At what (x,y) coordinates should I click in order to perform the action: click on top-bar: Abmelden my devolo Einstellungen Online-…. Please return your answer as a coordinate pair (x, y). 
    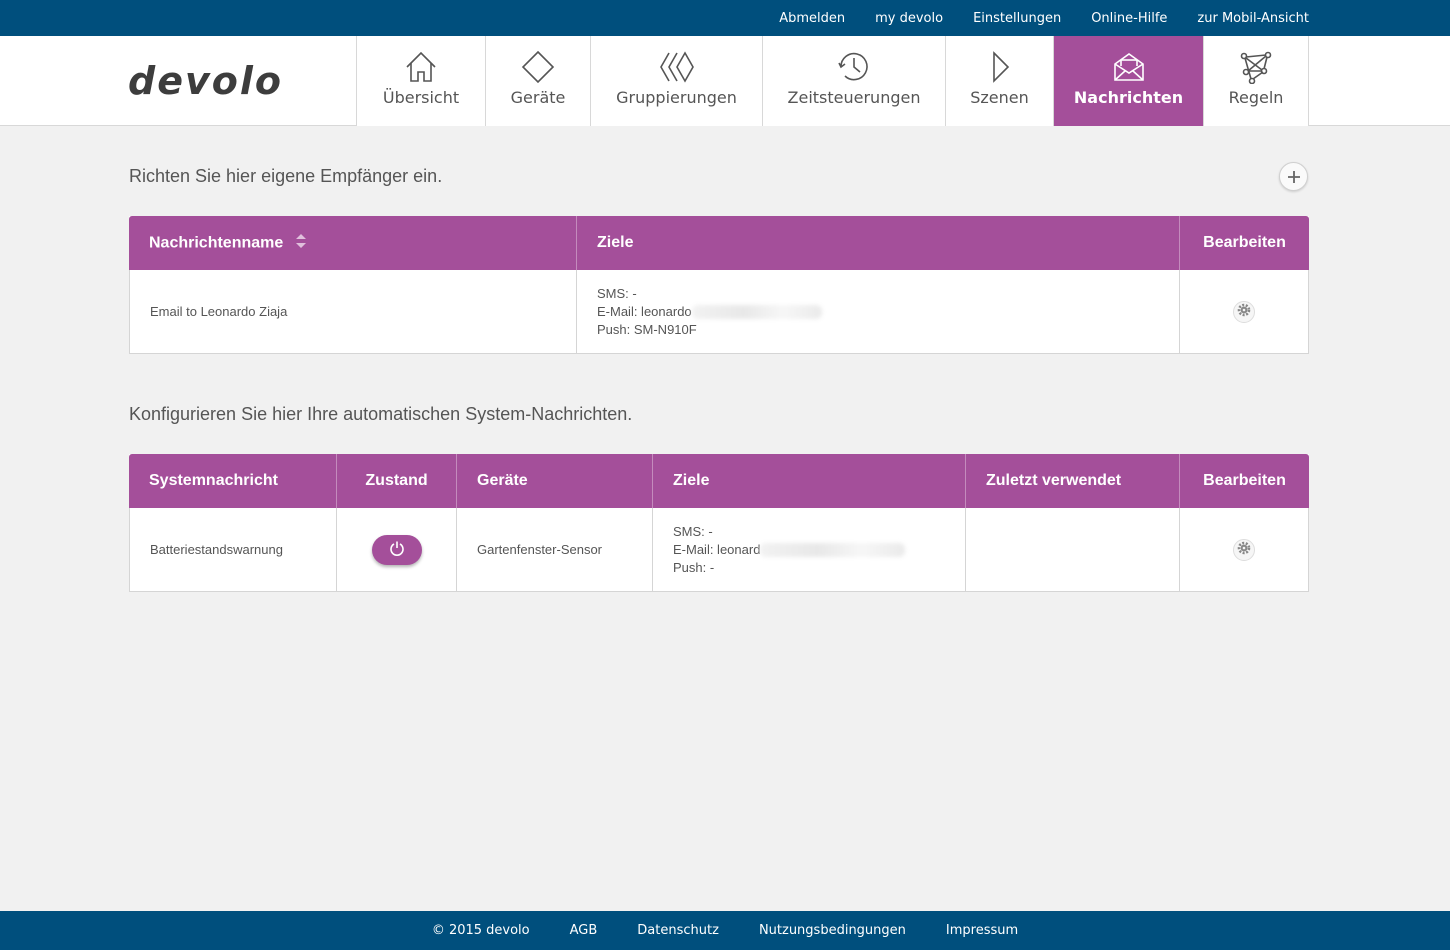
    Looking at the image, I should click on (725, 18).